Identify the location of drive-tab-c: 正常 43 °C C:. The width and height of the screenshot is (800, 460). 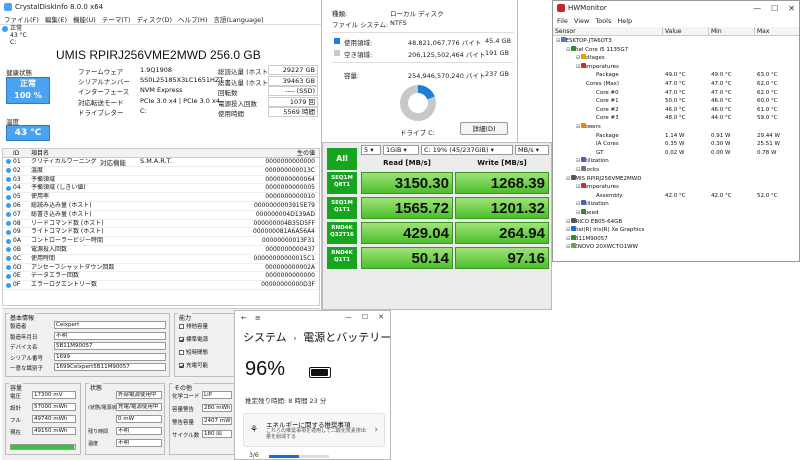
(21, 35).